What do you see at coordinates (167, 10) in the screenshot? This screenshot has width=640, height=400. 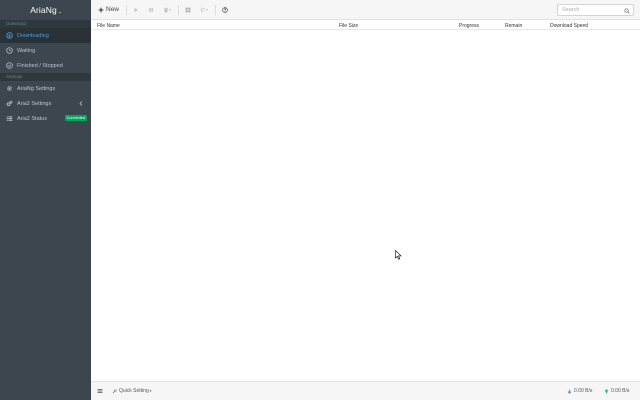 I see `delete-button: ▾` at bounding box center [167, 10].